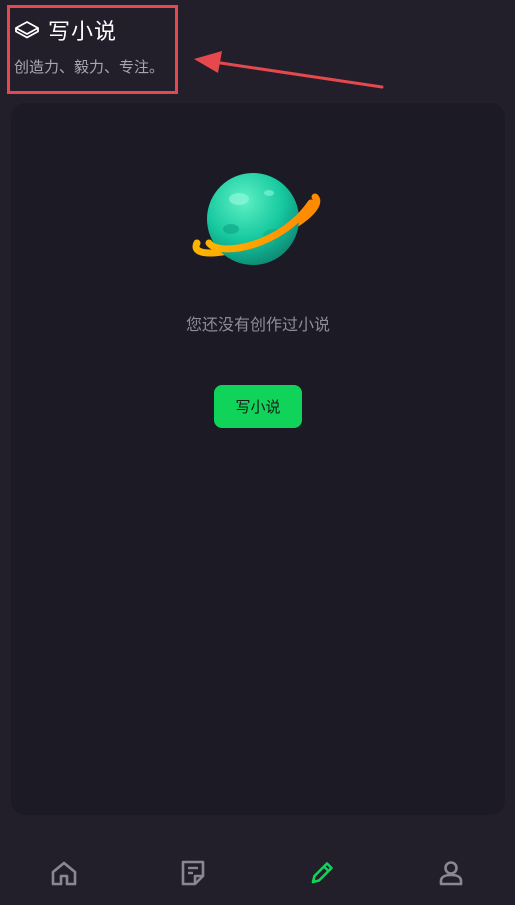 This screenshot has width=515, height=905. Describe the element at coordinates (289, 70) in the screenshot. I see `annotation-arrow-icon` at that location.